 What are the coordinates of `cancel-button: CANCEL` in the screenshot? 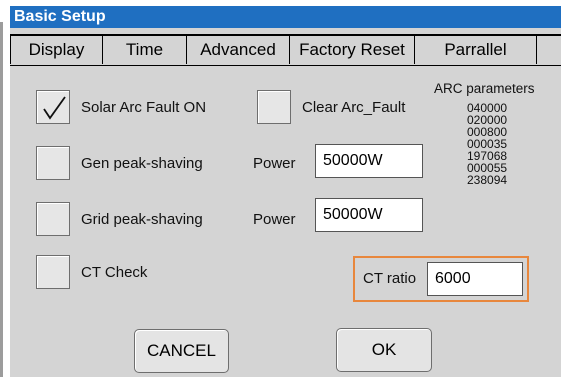 It's located at (181, 351).